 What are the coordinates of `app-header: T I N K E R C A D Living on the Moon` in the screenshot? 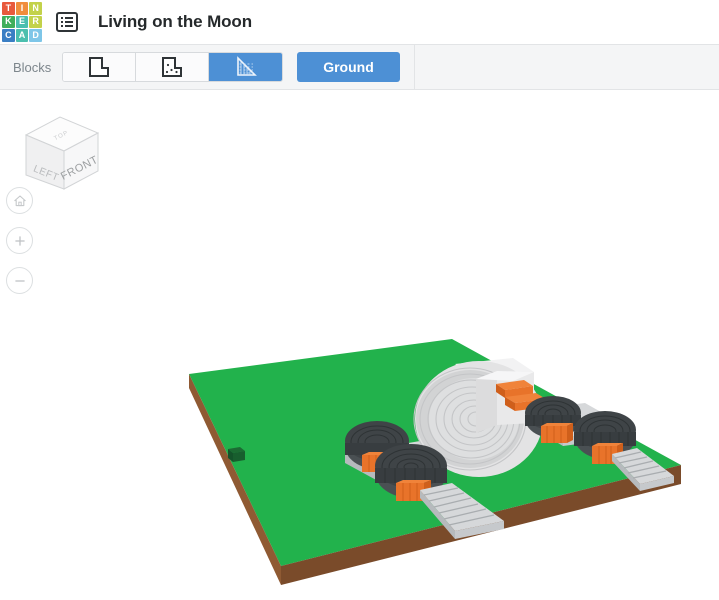 It's located at (359, 22).